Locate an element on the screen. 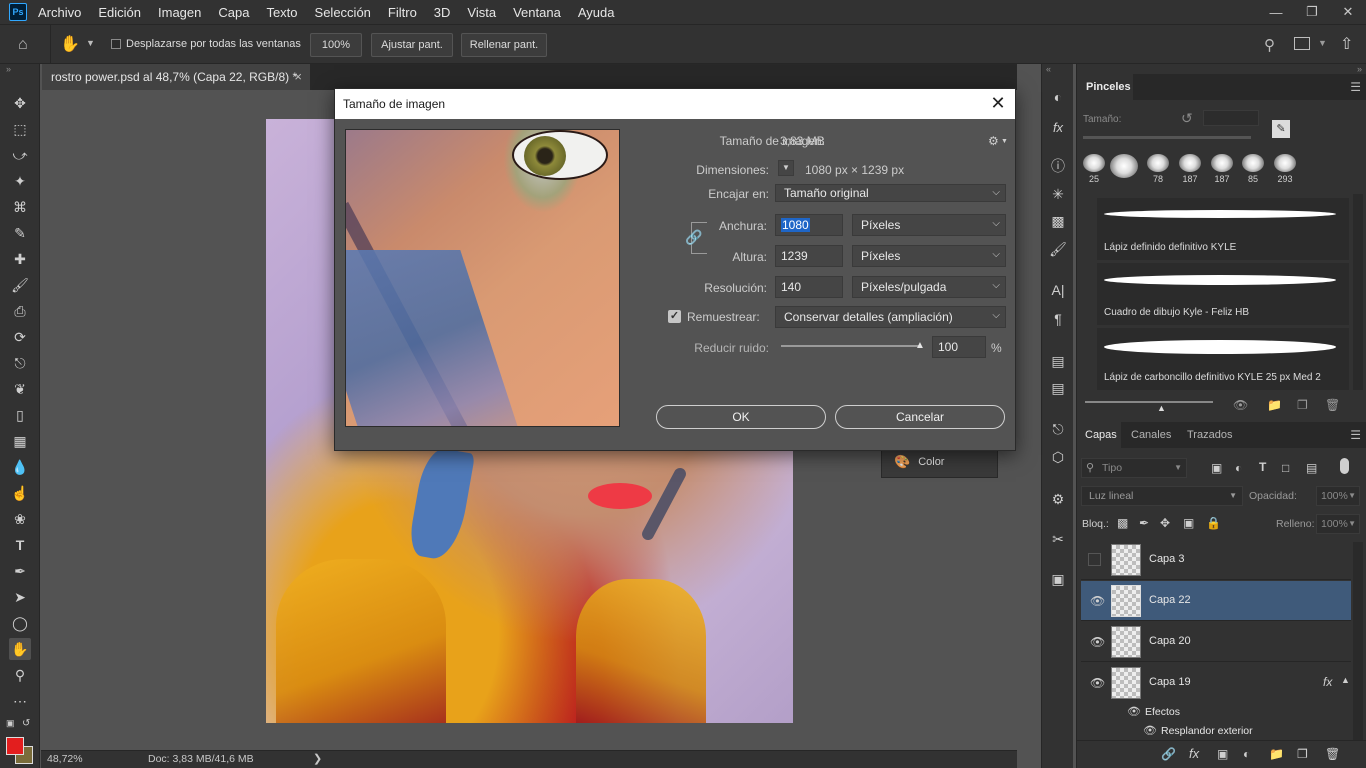  collapse-arrows-icon: « is located at coordinates (1048, 69).